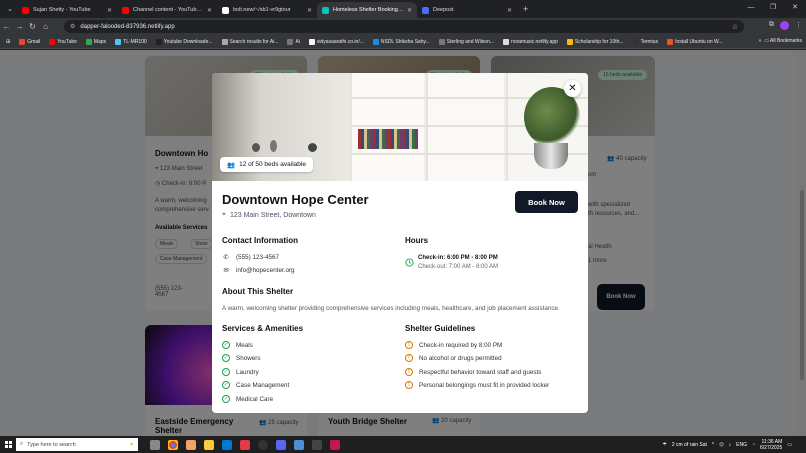  What do you see at coordinates (67, 41) in the screenshot?
I see `bookmark-label: YouTube` at bounding box center [67, 41].